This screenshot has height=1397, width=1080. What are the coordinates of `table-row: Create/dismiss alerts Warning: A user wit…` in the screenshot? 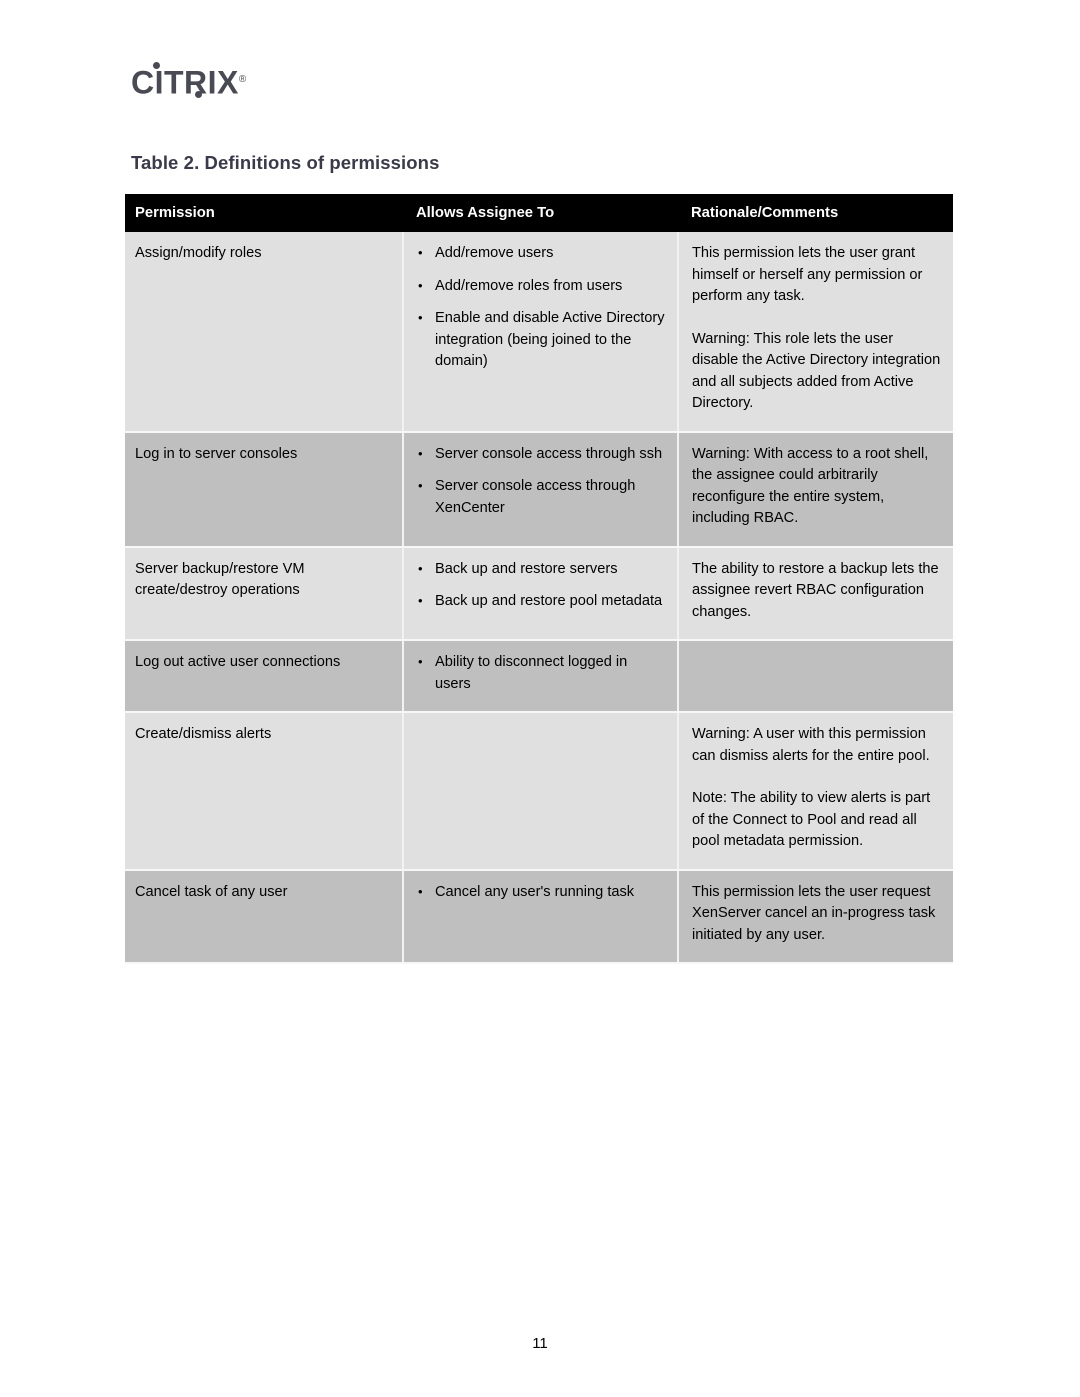 It's located at (539, 791).